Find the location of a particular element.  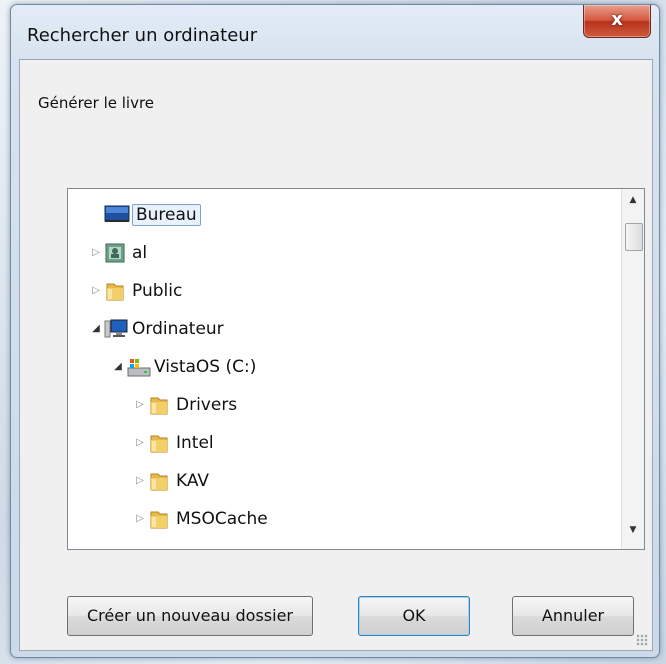

tree-item: Bureau is located at coordinates (144, 215).